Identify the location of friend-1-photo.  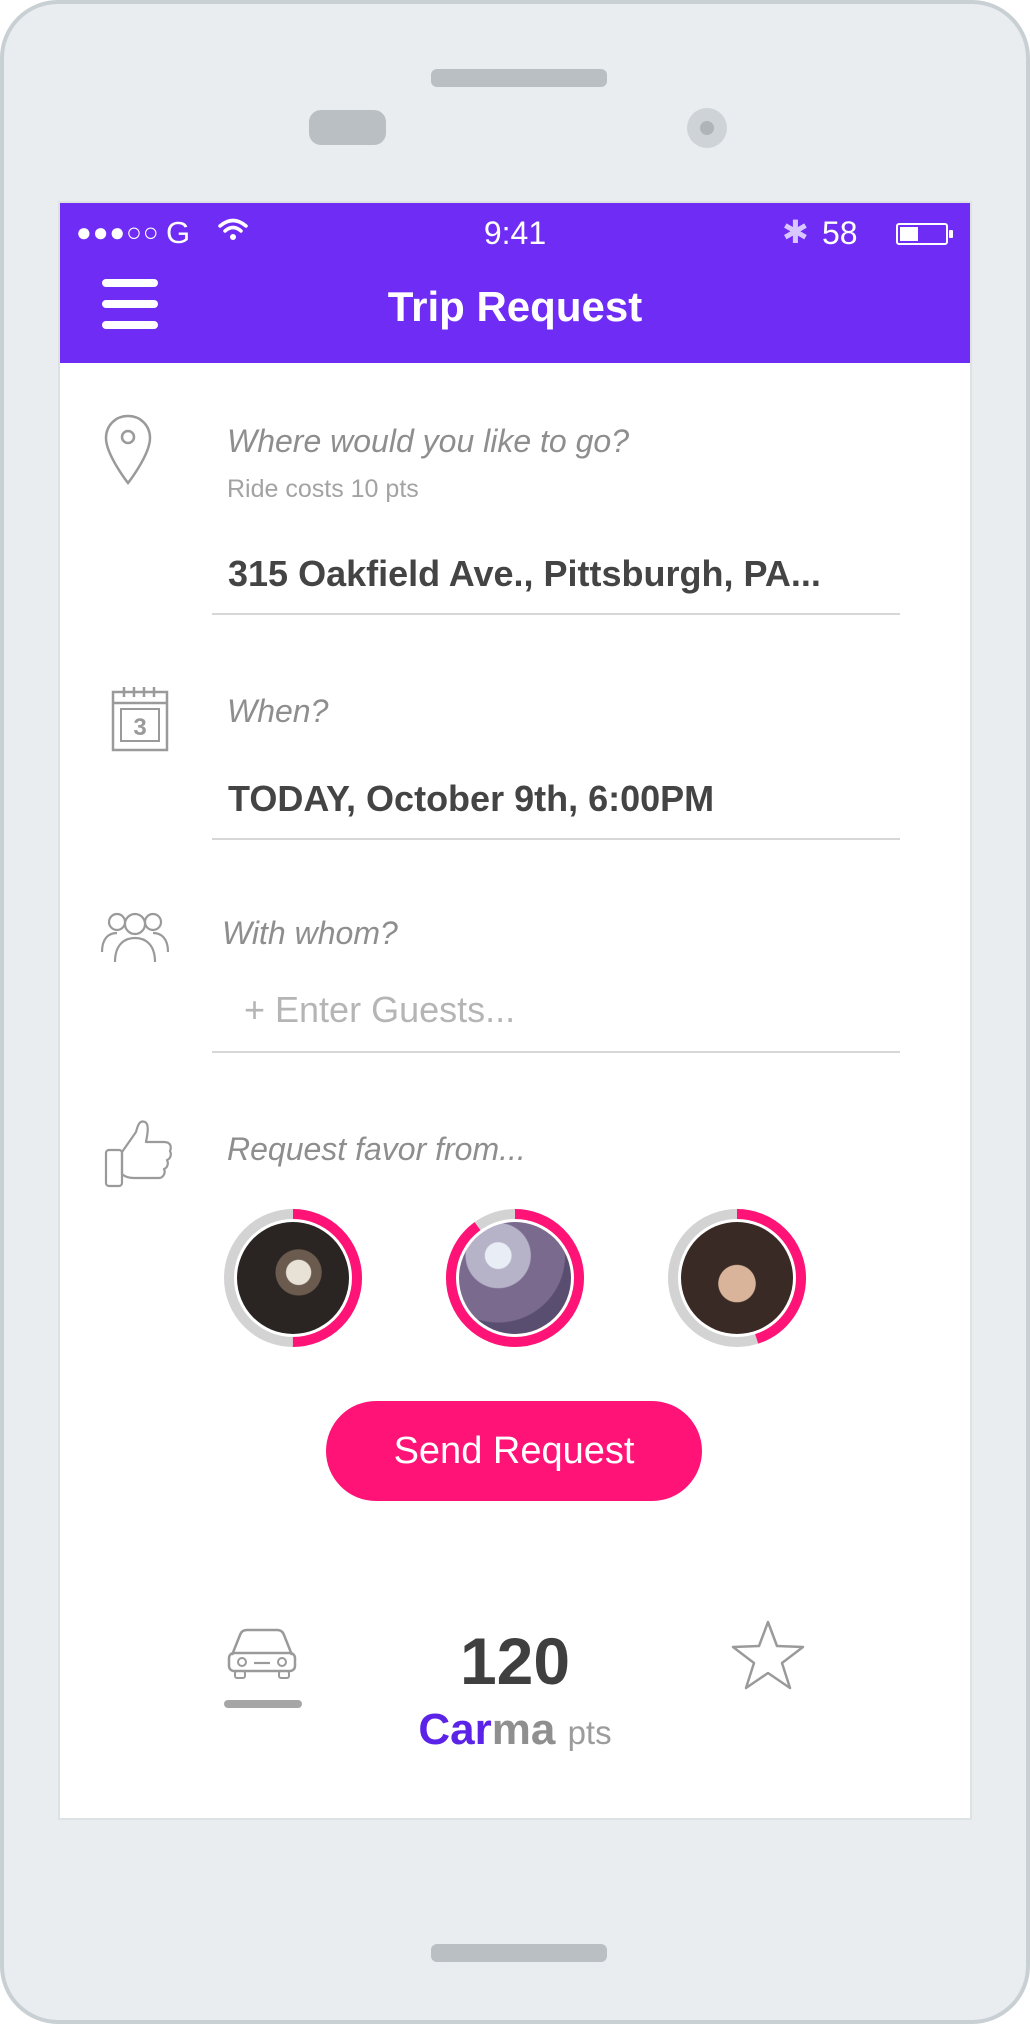
(293, 1278).